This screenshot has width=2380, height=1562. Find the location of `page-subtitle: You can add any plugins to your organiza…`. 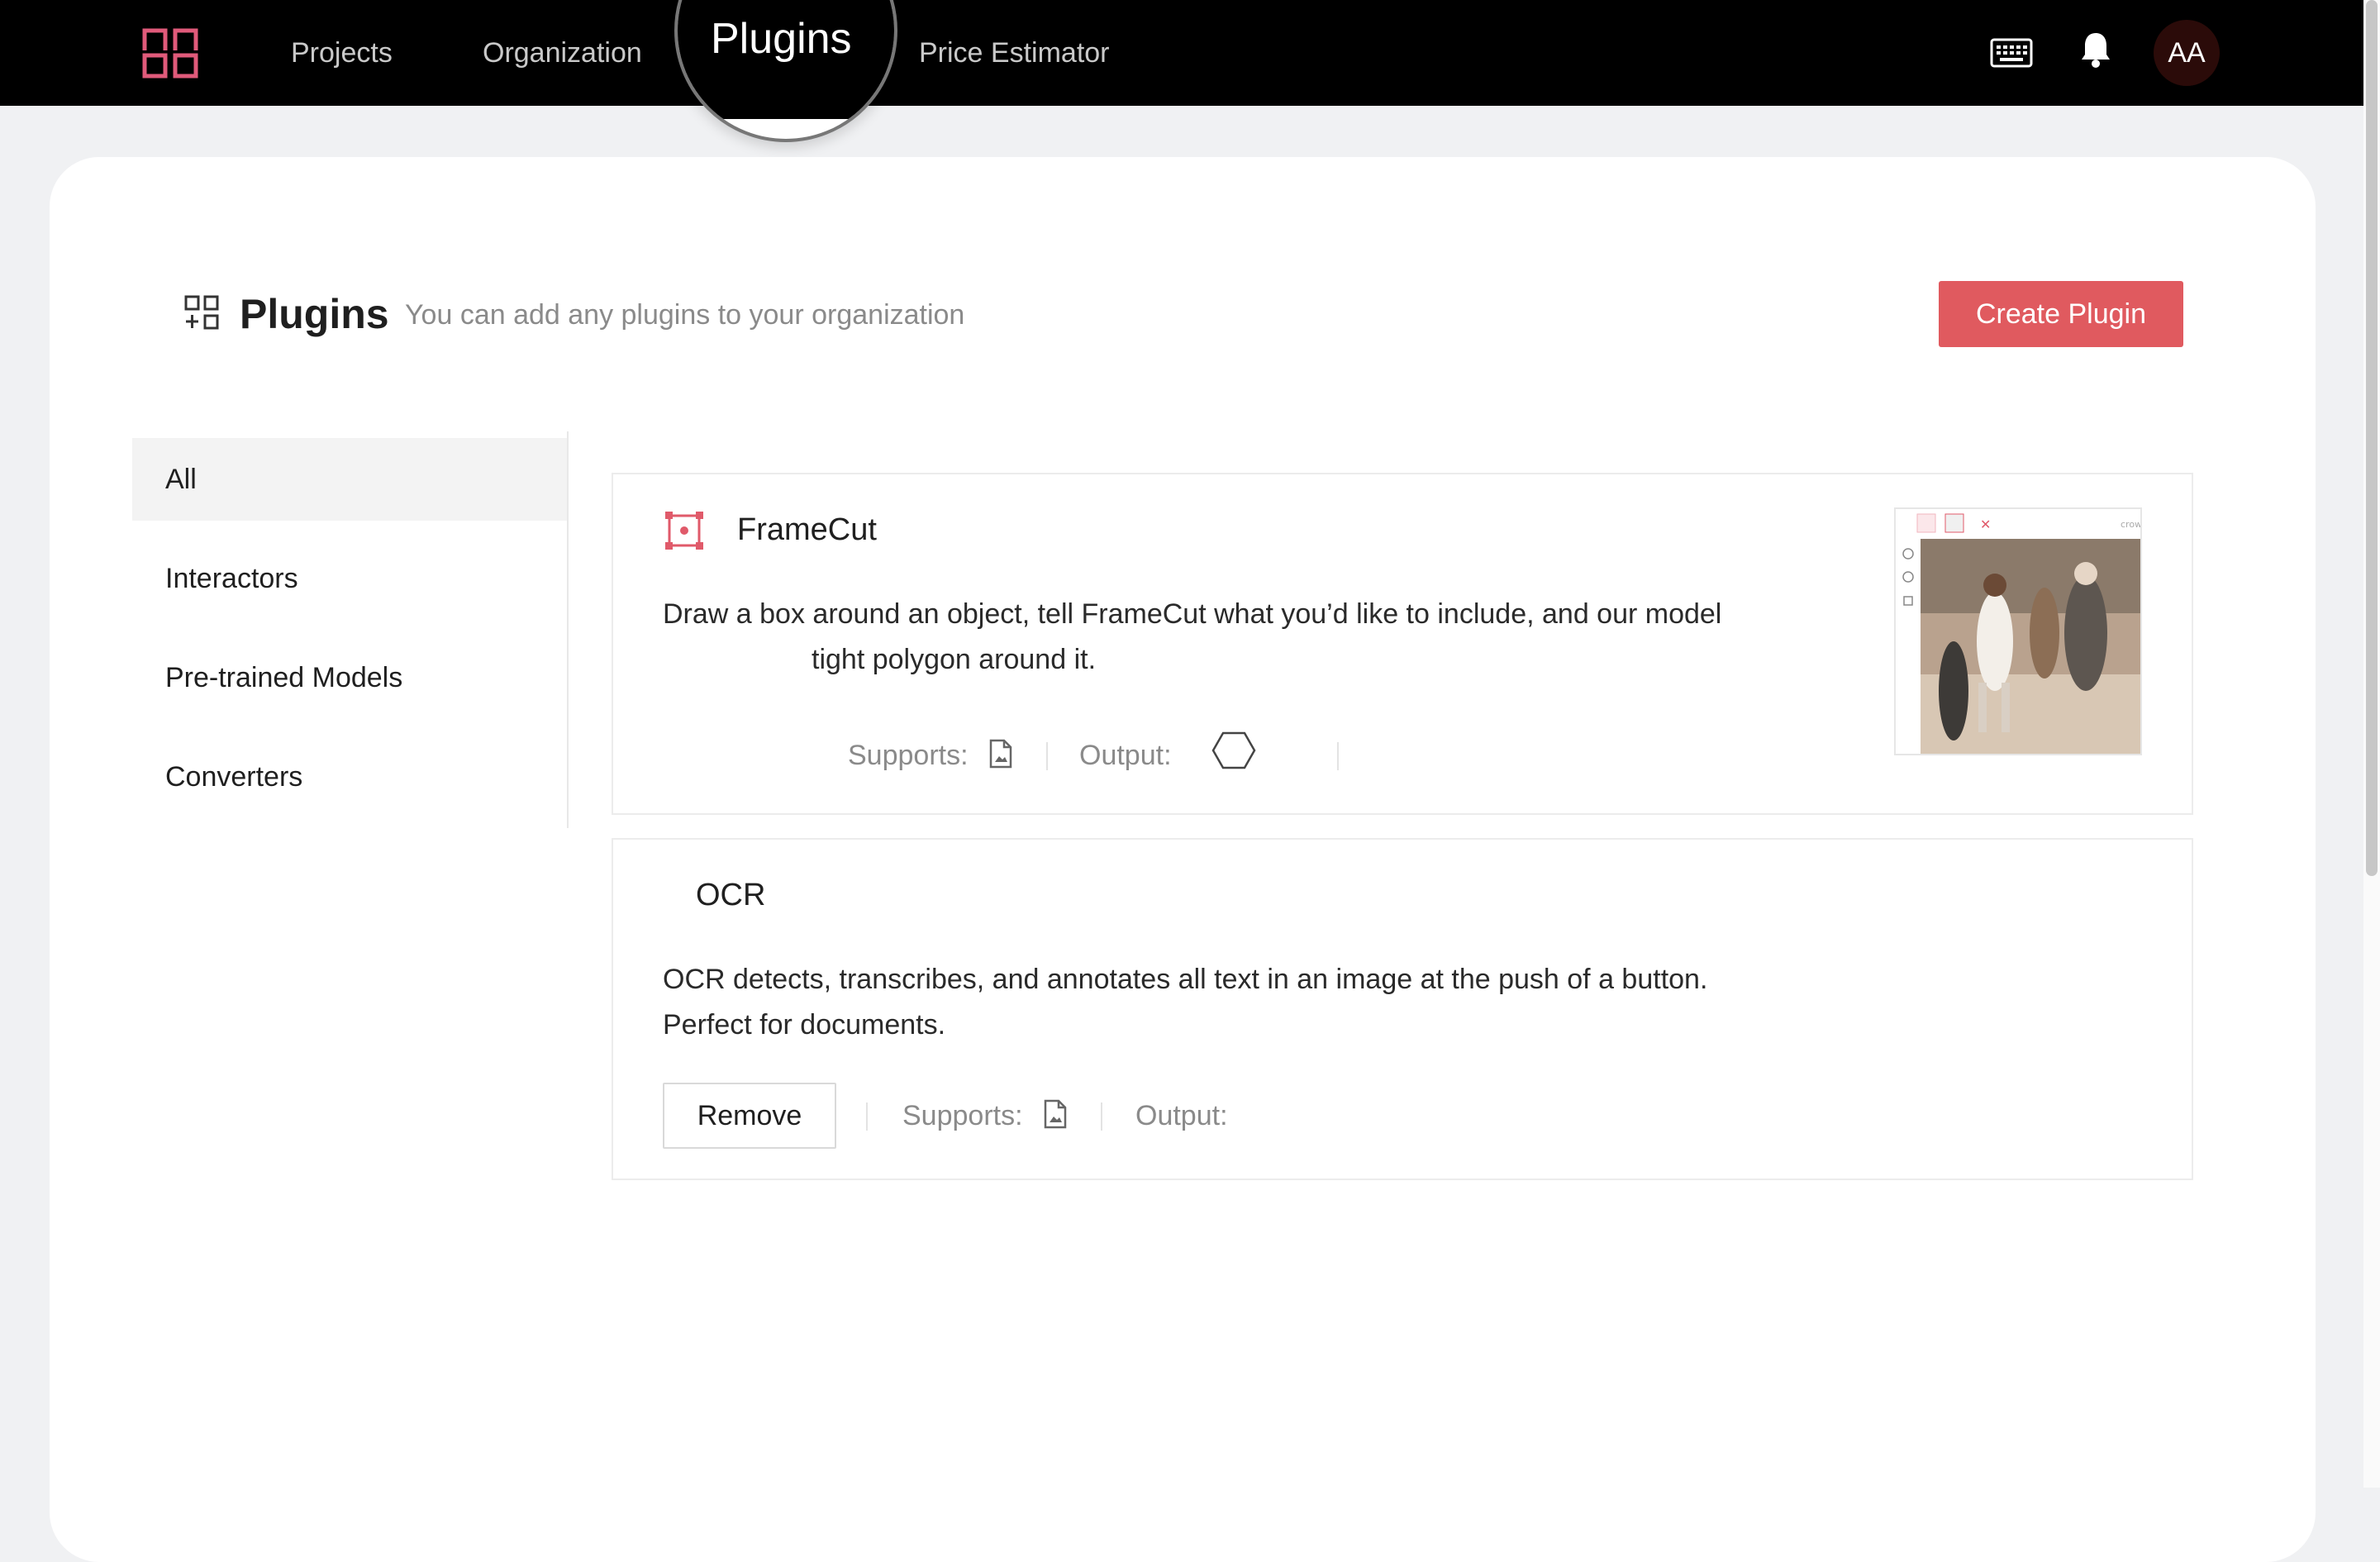

page-subtitle: You can add any plugins to your organiza… is located at coordinates (685, 315).